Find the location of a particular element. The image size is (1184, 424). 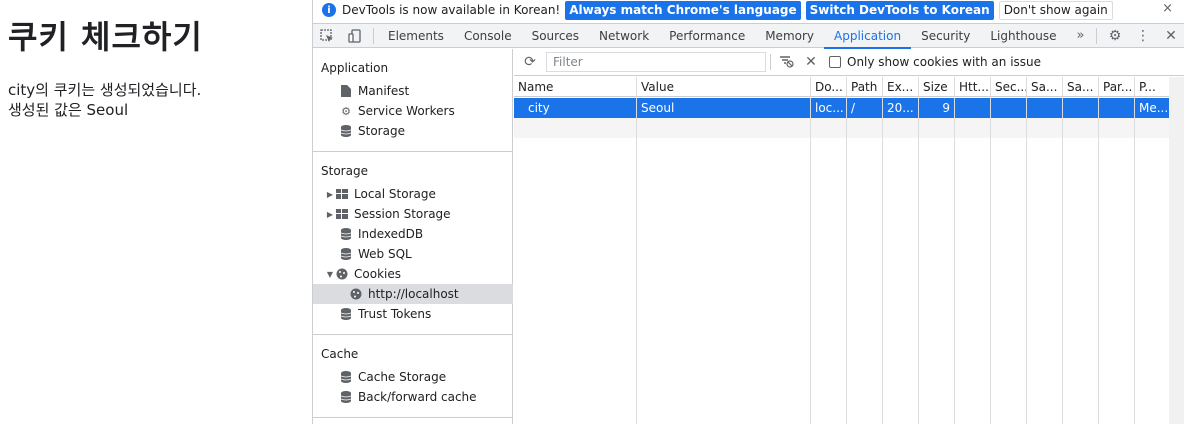

switch-korean-button: Switch DevTools to Korean is located at coordinates (899, 10).